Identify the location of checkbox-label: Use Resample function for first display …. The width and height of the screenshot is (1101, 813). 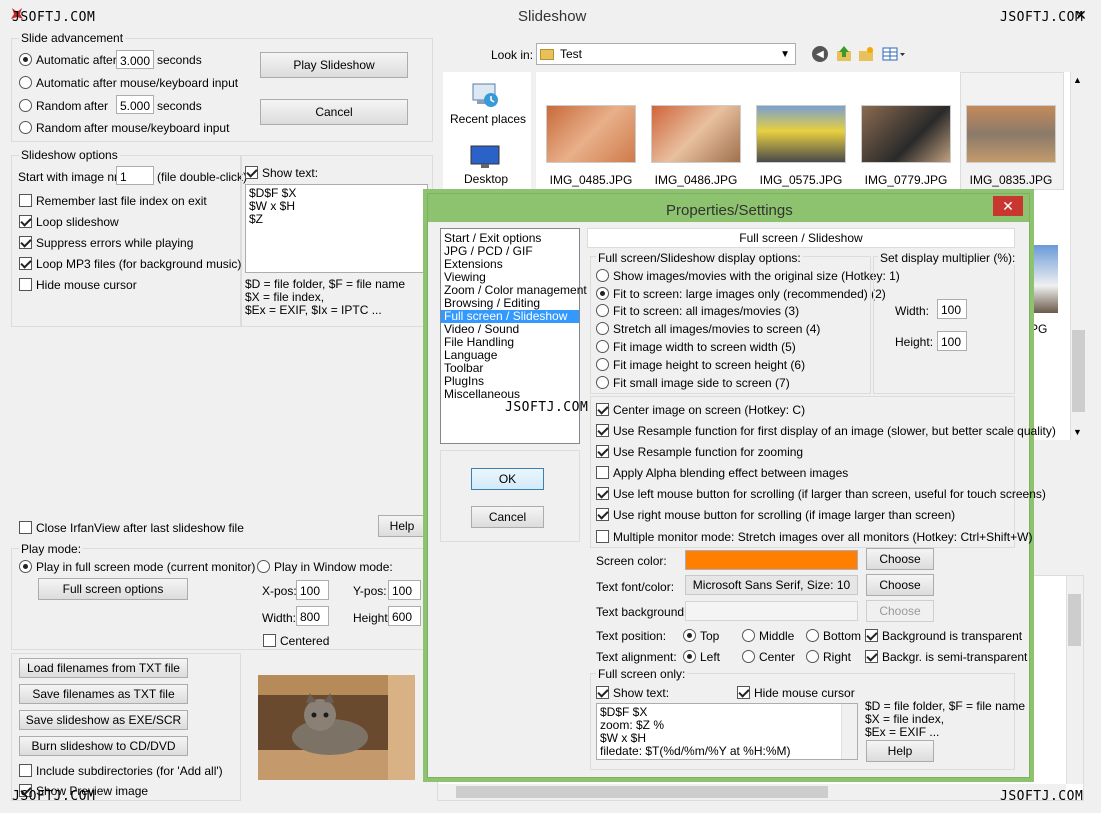
(834, 431).